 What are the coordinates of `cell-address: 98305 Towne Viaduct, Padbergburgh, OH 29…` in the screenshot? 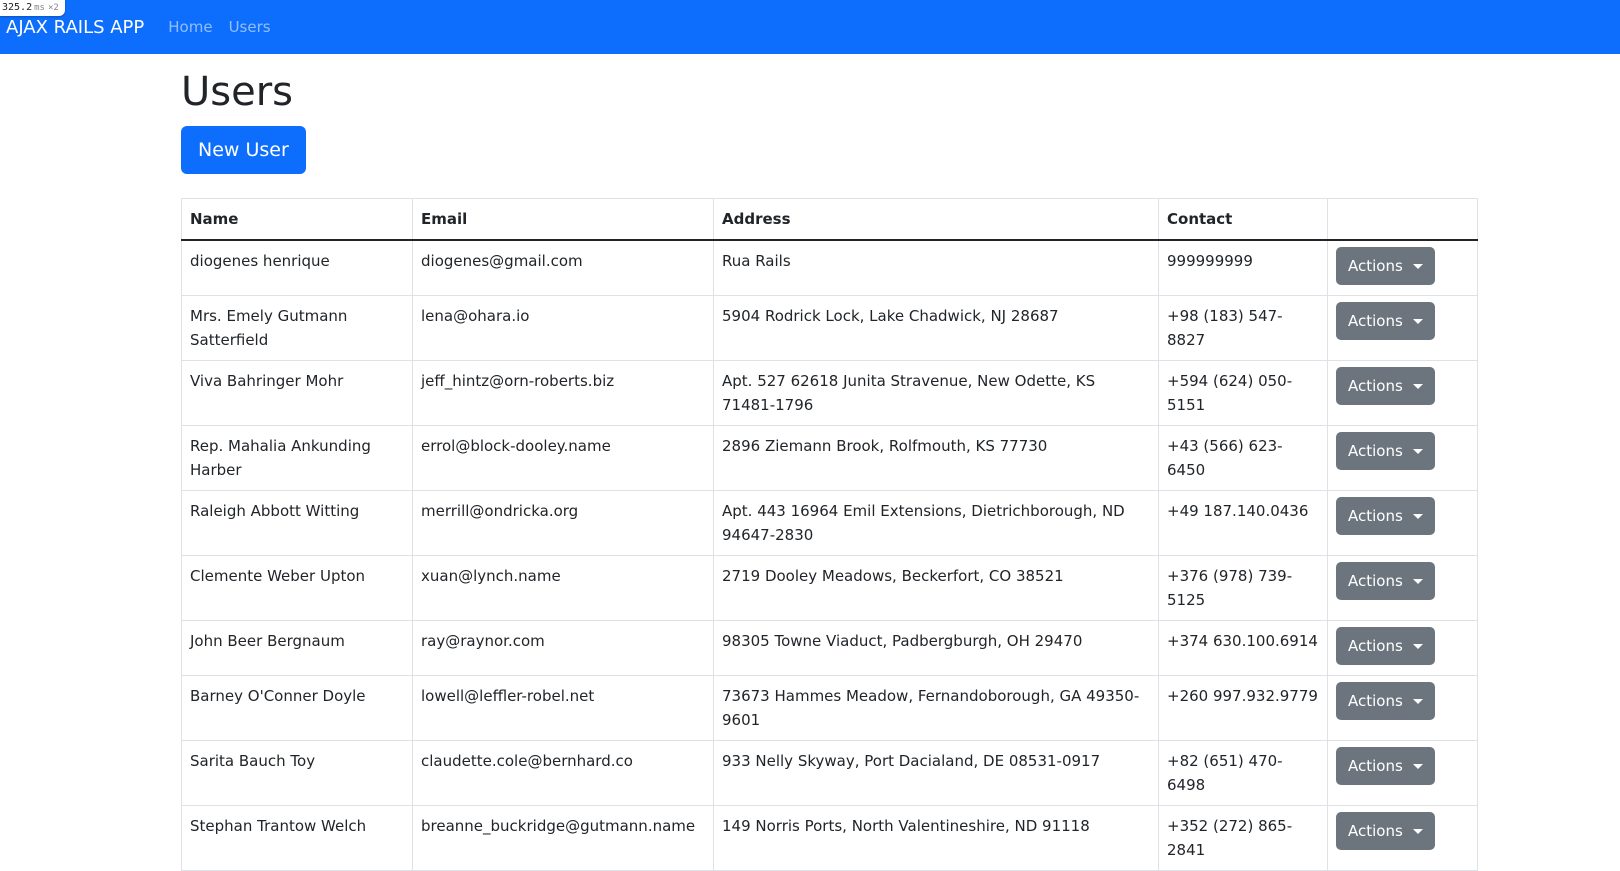 It's located at (936, 648).